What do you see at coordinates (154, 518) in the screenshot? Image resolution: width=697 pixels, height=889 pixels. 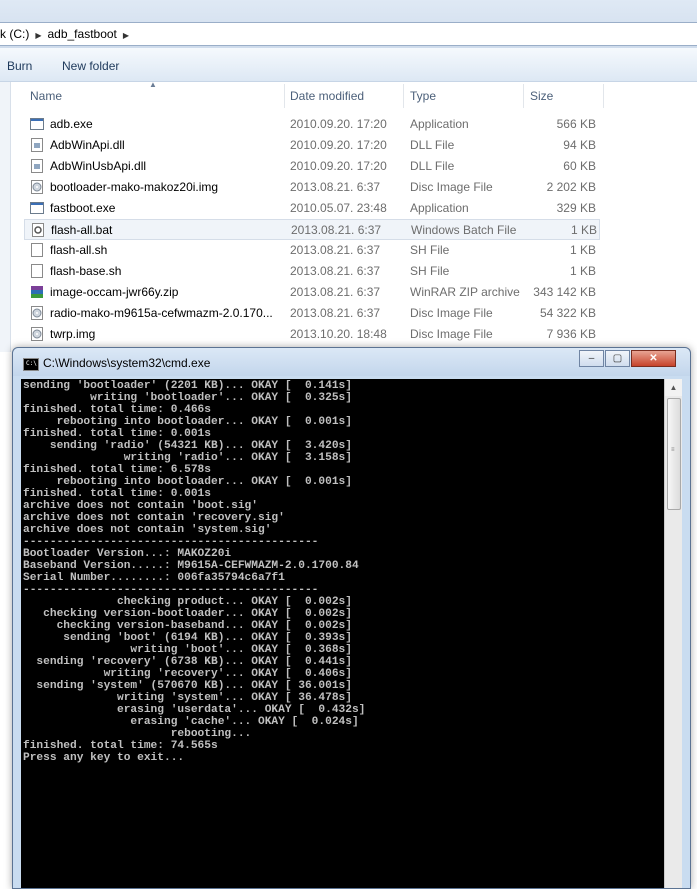 I see `console-line: archive does not contain 'recovery.sig'` at bounding box center [154, 518].